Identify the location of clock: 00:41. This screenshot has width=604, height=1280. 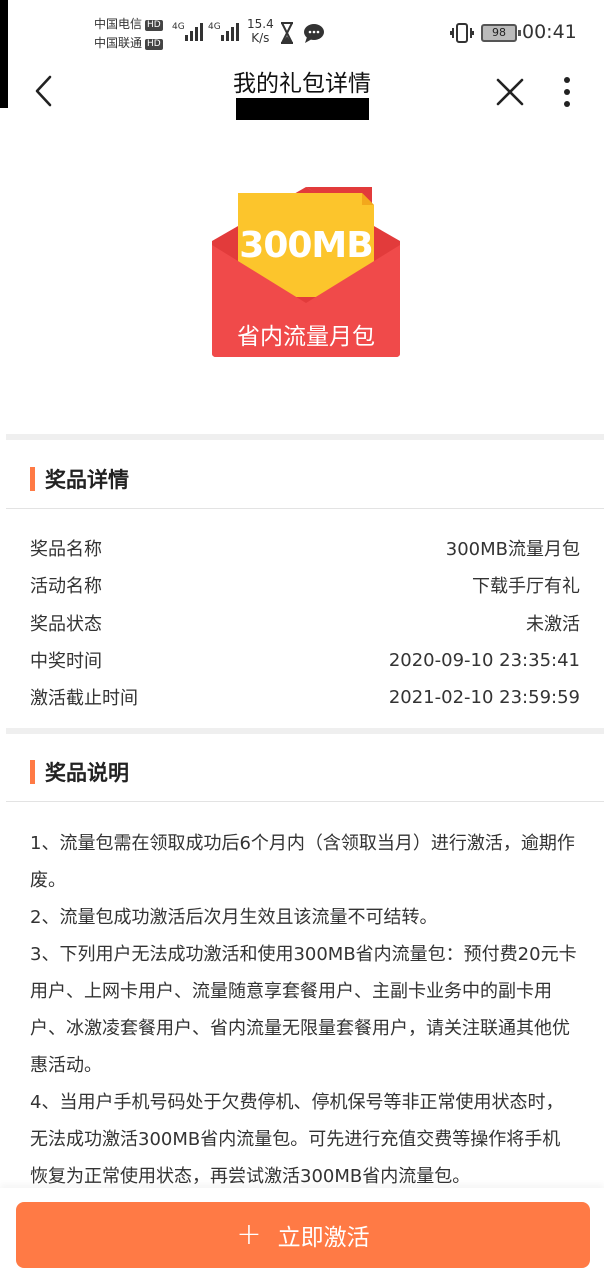
(549, 32).